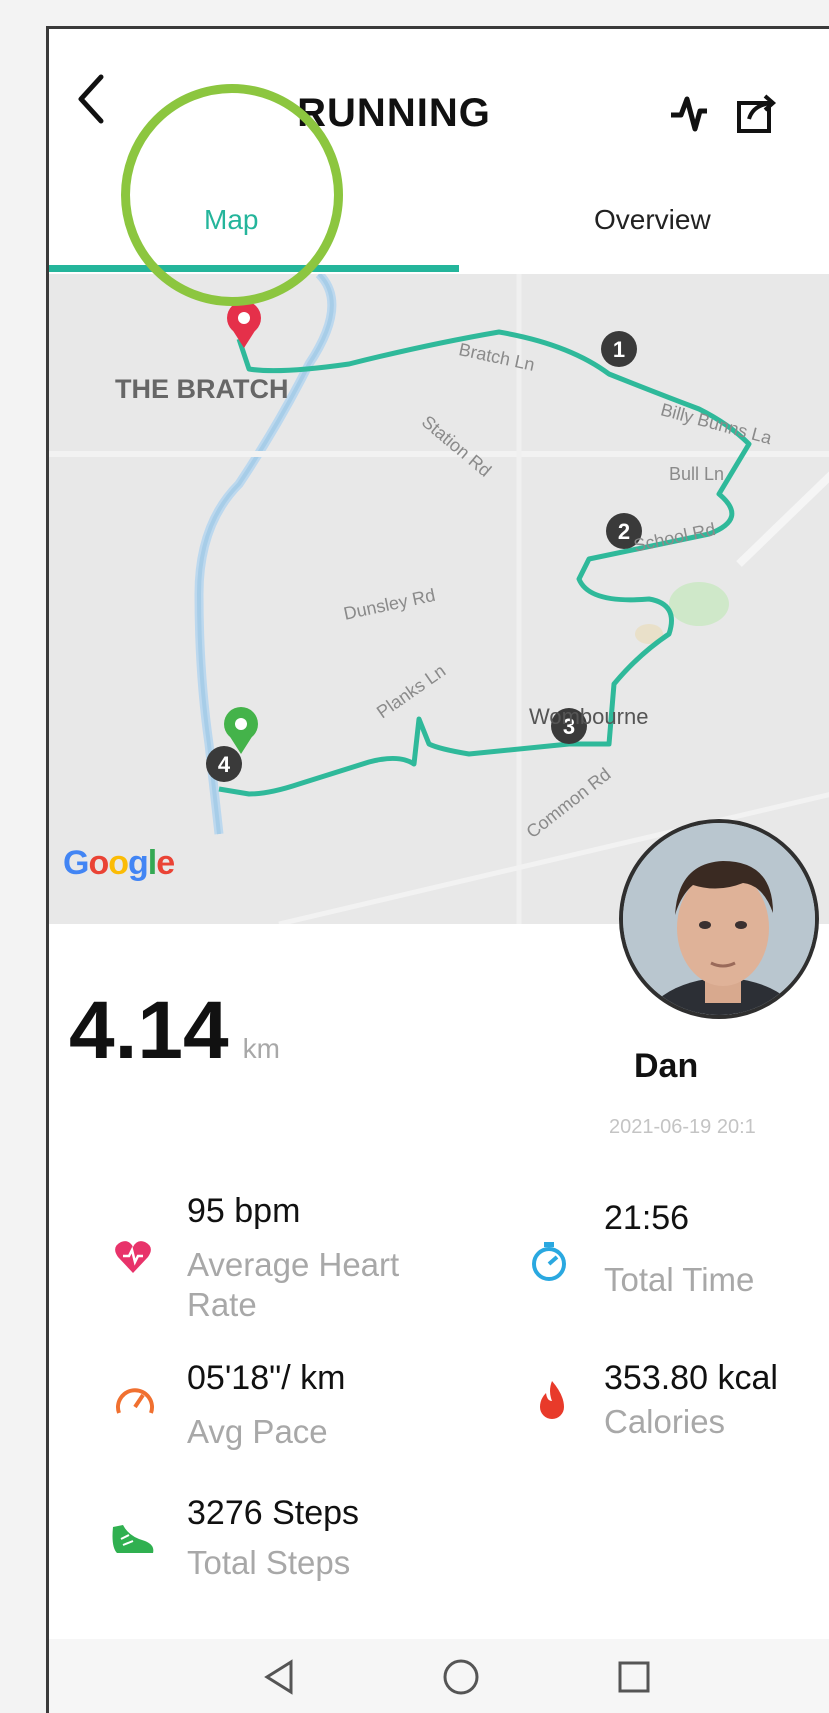 The image size is (829, 1713). I want to click on waypoint-4-marker: 4, so click(224, 764).